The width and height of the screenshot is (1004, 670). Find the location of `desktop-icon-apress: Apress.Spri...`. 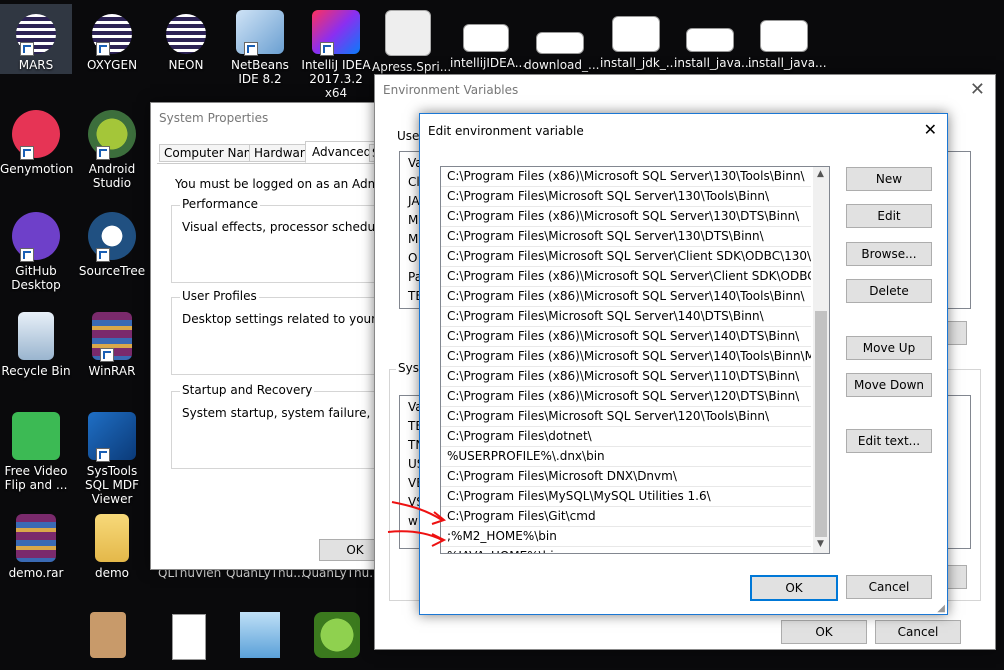

desktop-icon-apress: Apress.Spri... is located at coordinates (411, 39).